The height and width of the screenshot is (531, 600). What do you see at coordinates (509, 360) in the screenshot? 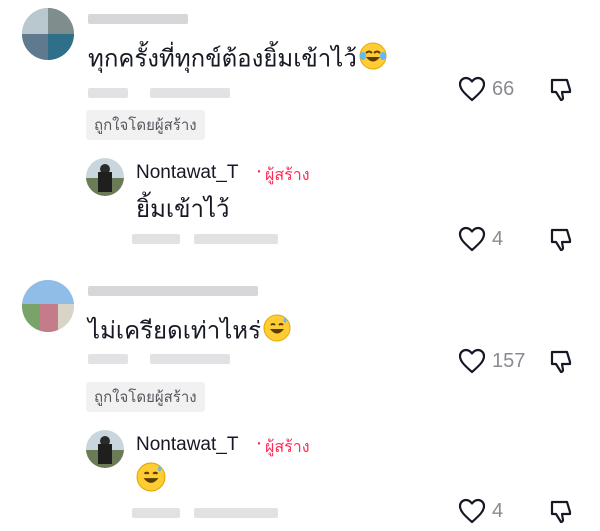
I see `like-count: 157` at bounding box center [509, 360].